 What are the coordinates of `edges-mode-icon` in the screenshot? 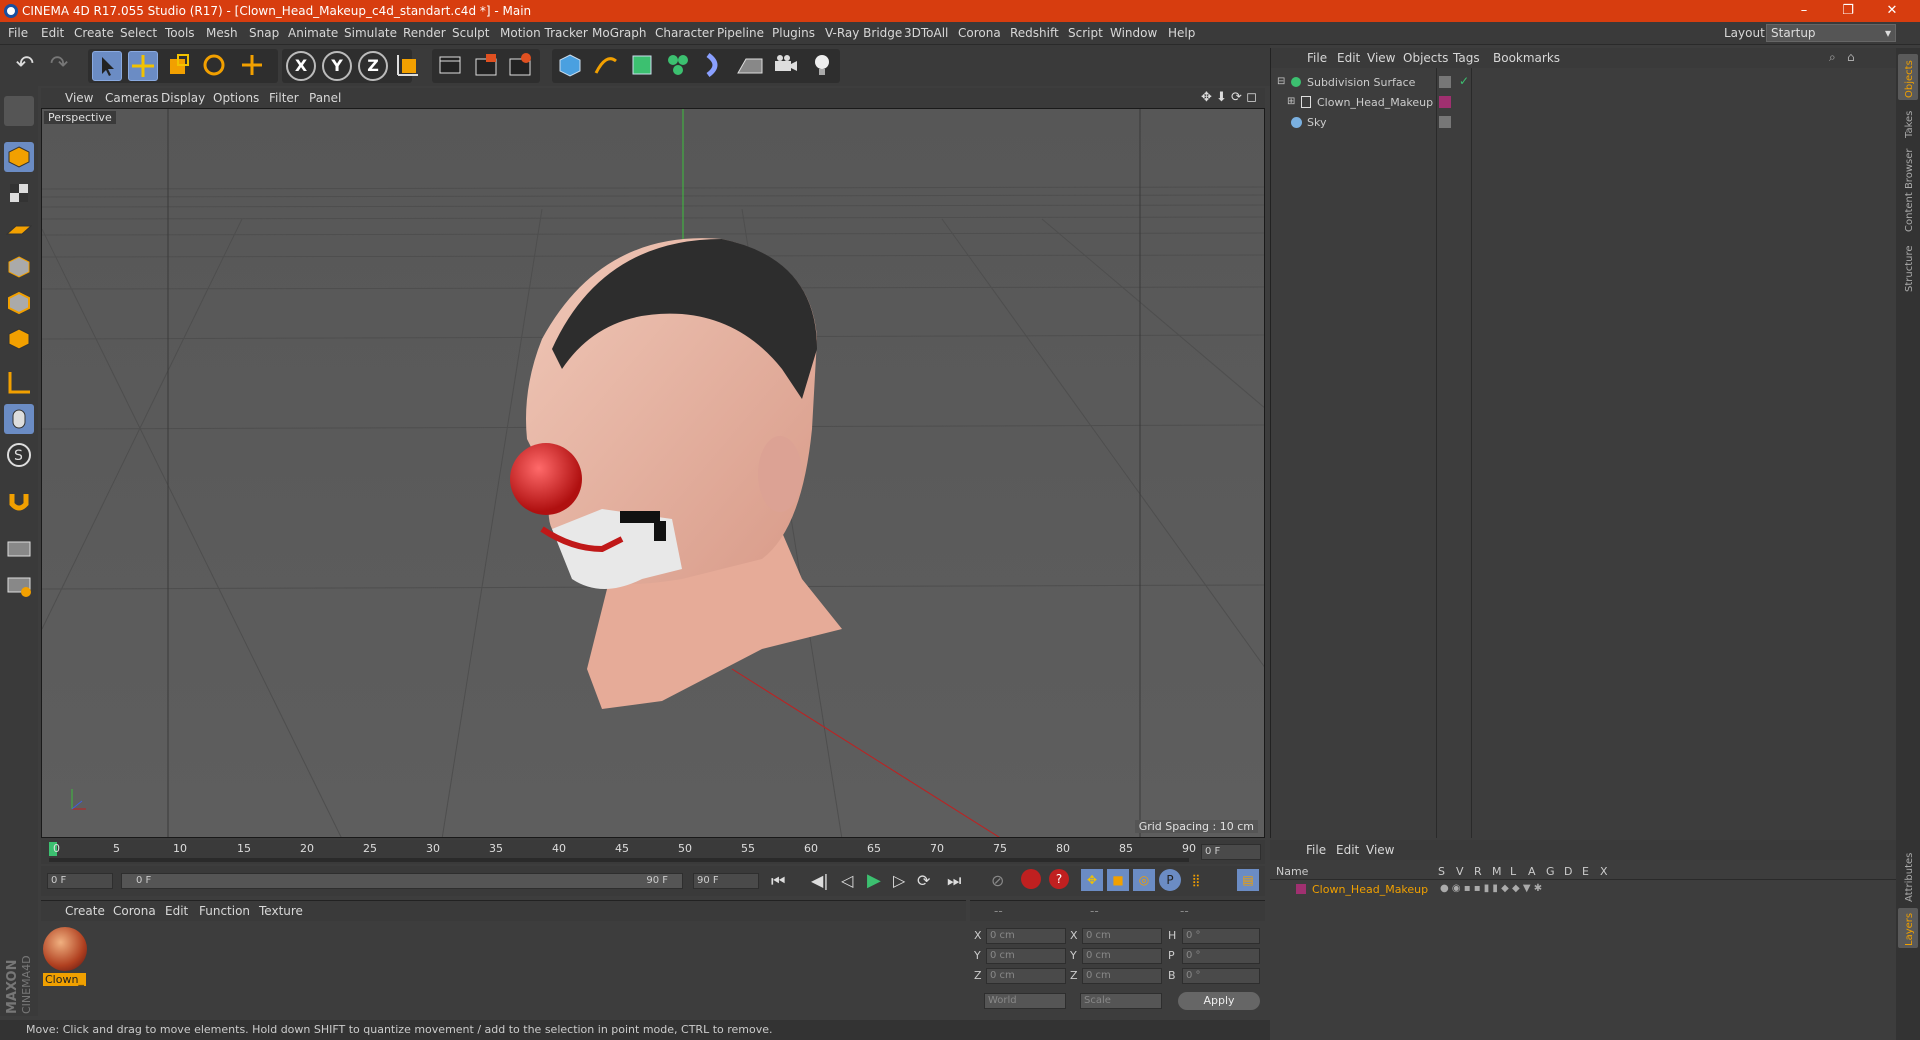 It's located at (19, 303).